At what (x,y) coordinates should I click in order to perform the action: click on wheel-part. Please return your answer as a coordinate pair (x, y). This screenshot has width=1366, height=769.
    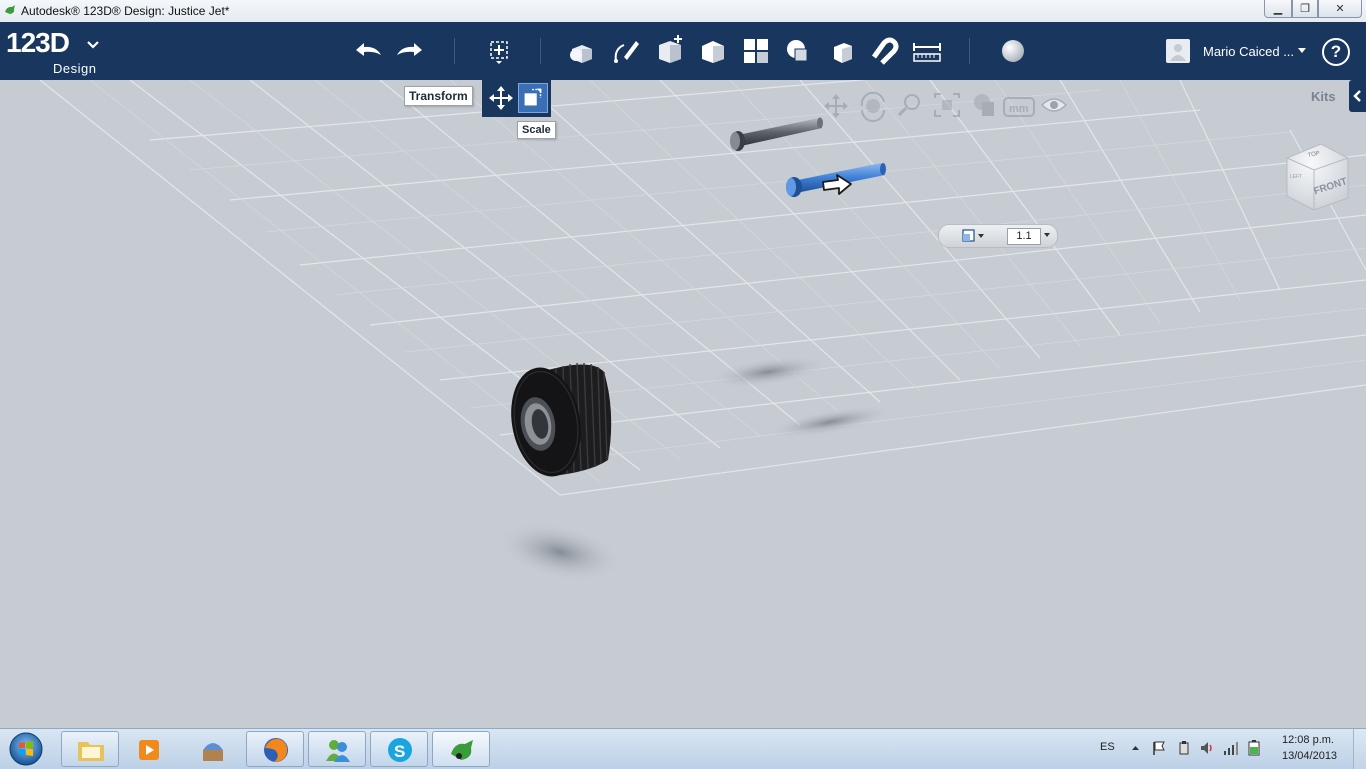
    Looking at the image, I should click on (557, 422).